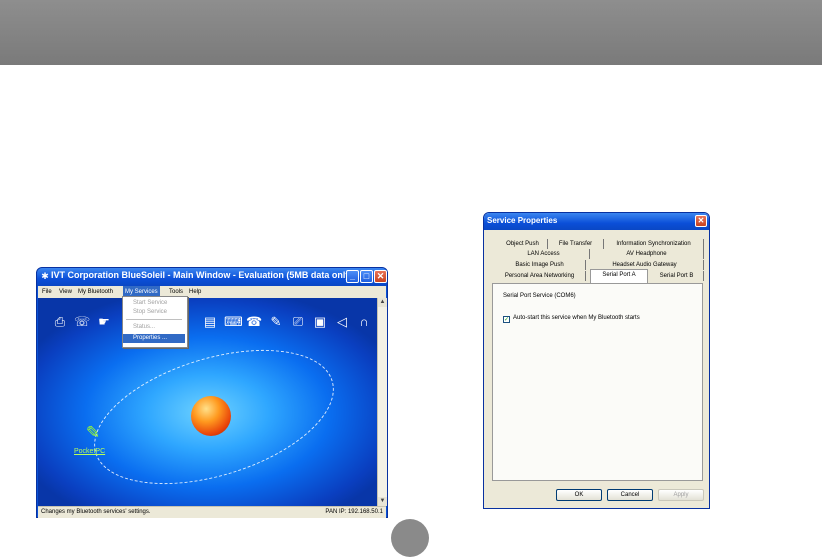  I want to click on pen-icon: ✎, so click(276, 322).